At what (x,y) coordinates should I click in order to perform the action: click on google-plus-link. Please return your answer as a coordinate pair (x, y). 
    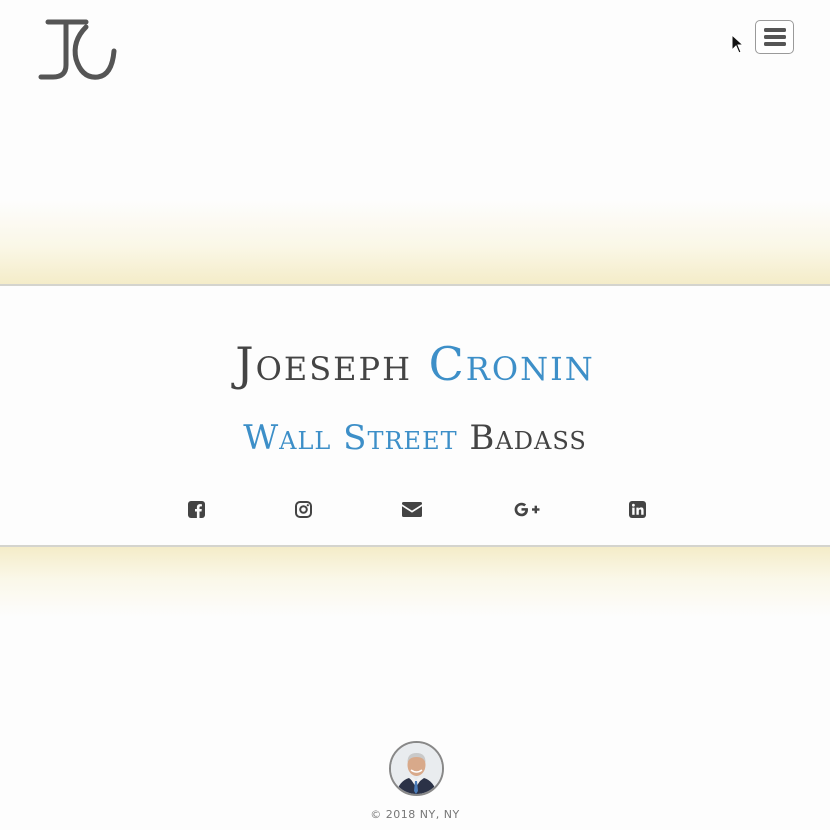
    Looking at the image, I should click on (526, 509).